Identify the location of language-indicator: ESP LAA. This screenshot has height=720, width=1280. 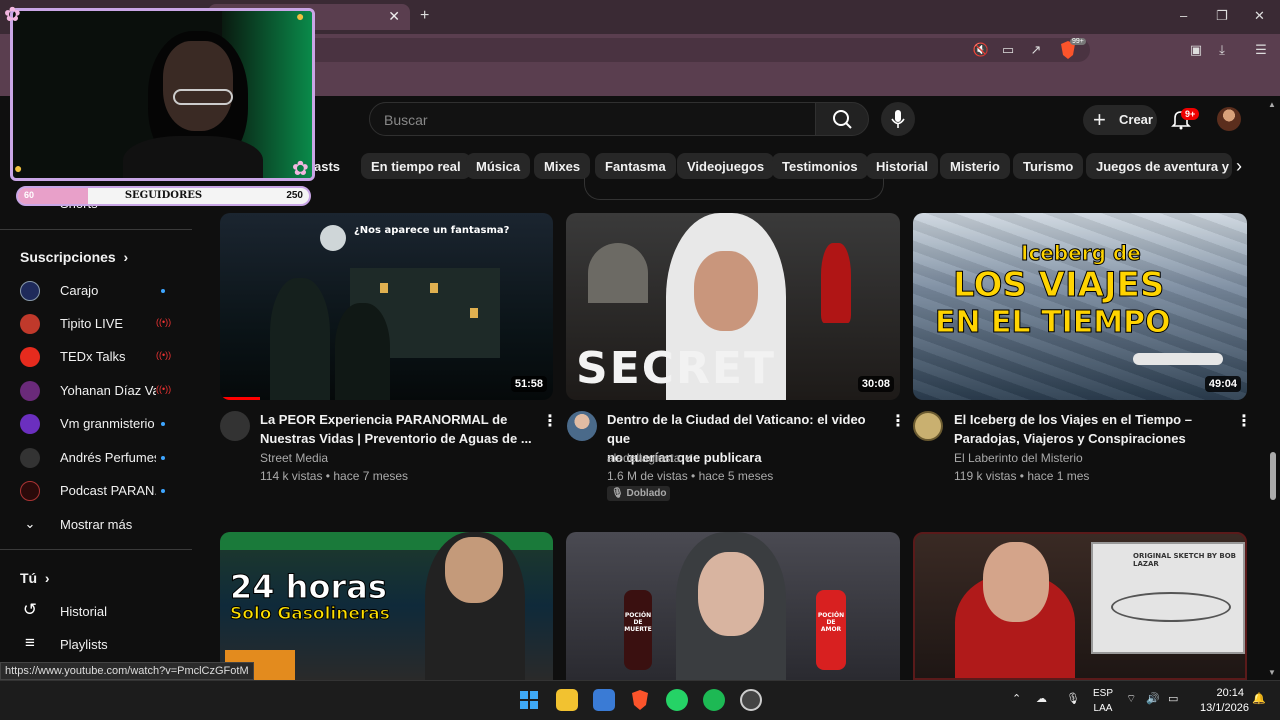
(1103, 701).